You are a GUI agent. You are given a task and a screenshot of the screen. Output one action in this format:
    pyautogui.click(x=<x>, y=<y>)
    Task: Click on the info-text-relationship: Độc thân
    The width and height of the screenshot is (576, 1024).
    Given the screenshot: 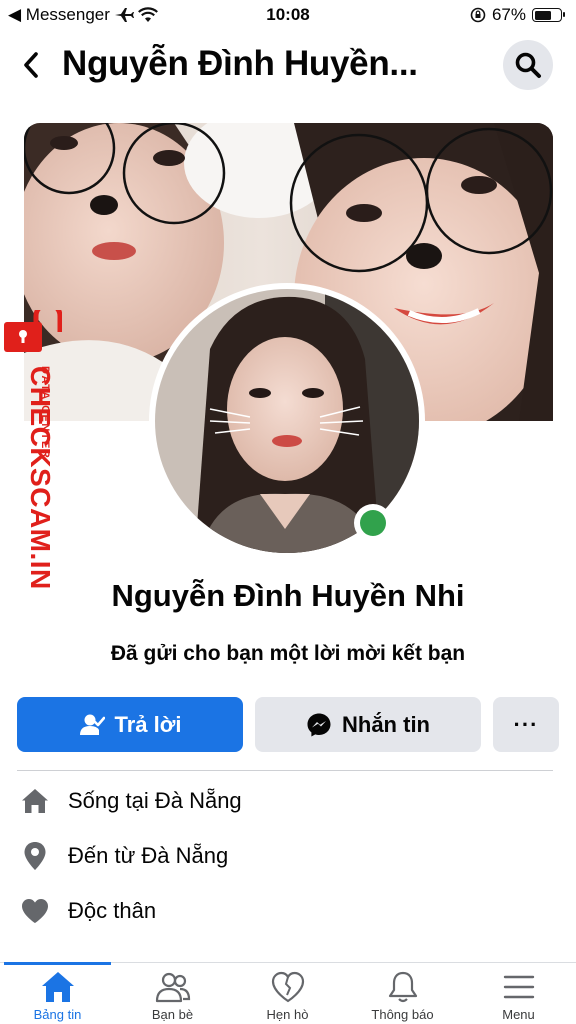 What is the action you would take?
    pyautogui.click(x=112, y=910)
    